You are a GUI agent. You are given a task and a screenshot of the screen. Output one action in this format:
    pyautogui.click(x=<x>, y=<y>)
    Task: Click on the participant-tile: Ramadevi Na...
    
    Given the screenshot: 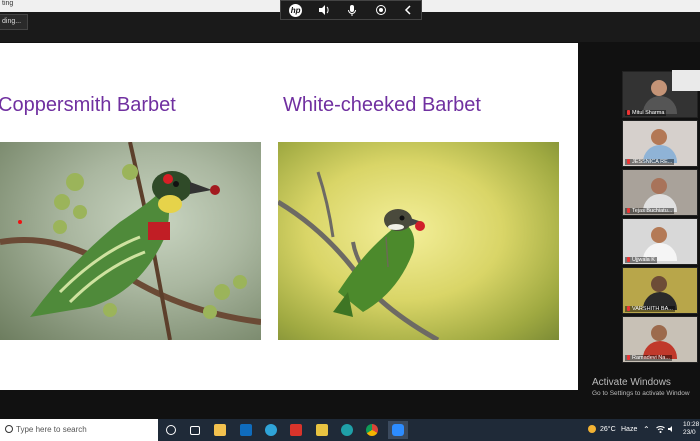 What is the action you would take?
    pyautogui.click(x=660, y=339)
    